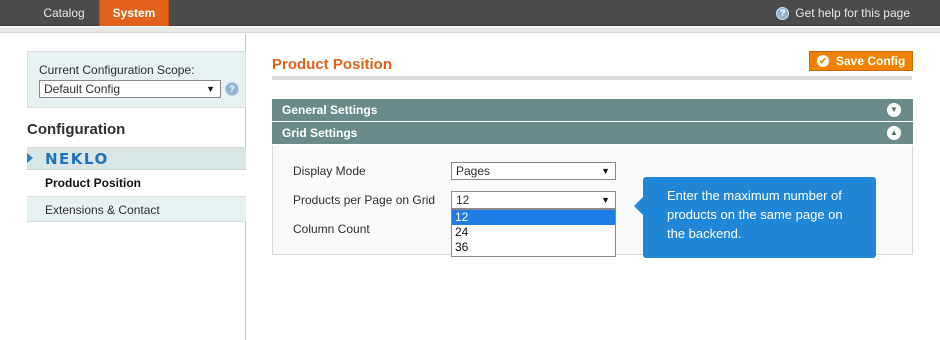 This screenshot has width=940, height=340. Describe the element at coordinates (330, 110) in the screenshot. I see `section-title: General Settings` at that location.